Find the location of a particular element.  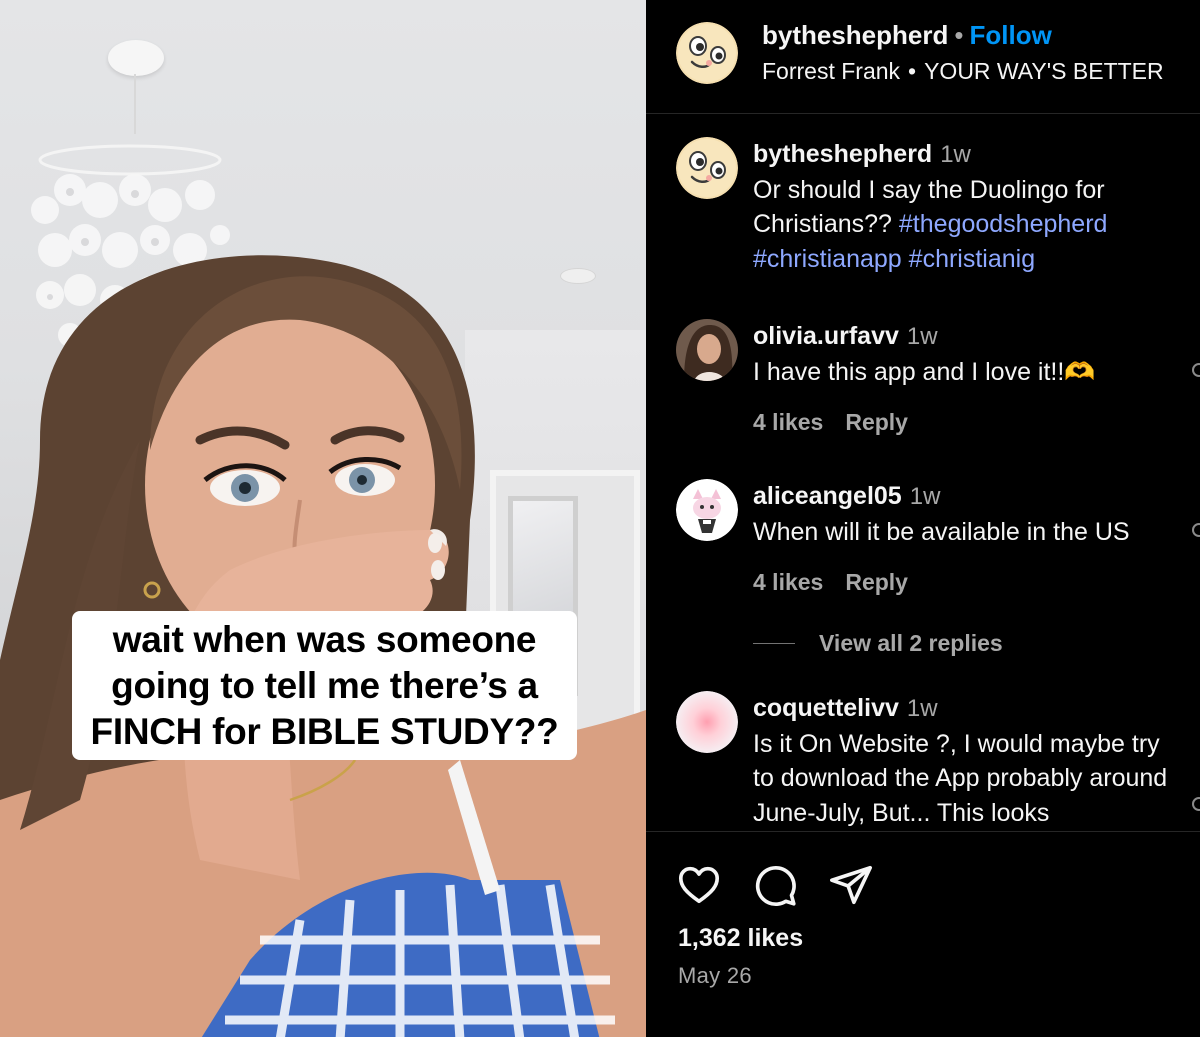

audio-track: YOUR WAY'S BETTER is located at coordinates (1044, 71).